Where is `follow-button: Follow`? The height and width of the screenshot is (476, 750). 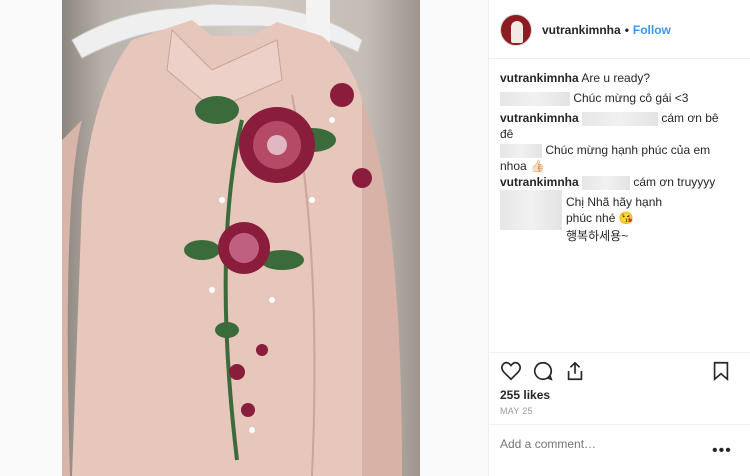 follow-button: Follow is located at coordinates (652, 30).